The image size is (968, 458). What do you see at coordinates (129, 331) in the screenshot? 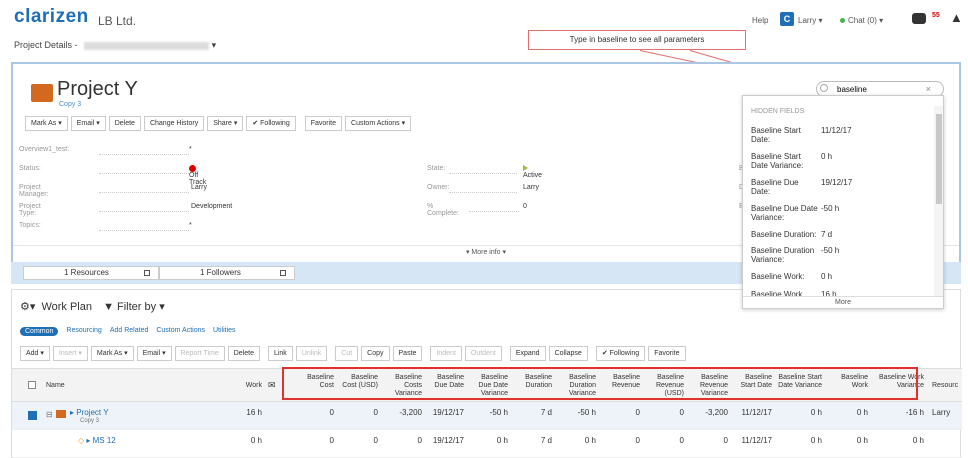
I see `tab-add-related: Add Related` at bounding box center [129, 331].